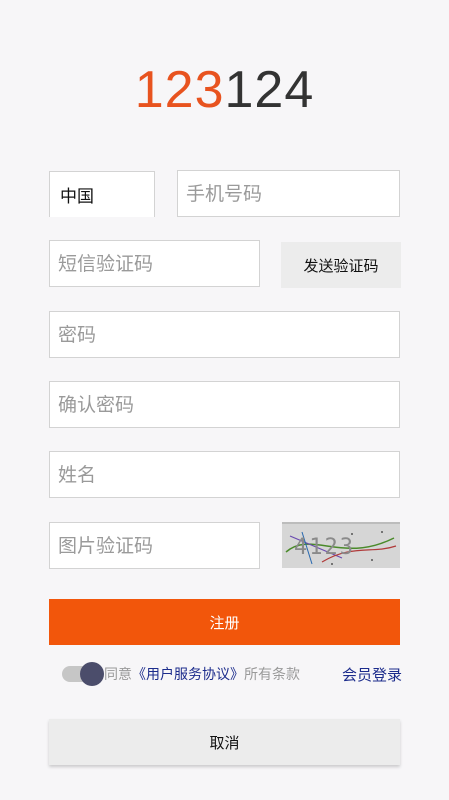 This screenshot has width=449, height=800. I want to click on member-login-link: 会员登录, so click(372, 674).